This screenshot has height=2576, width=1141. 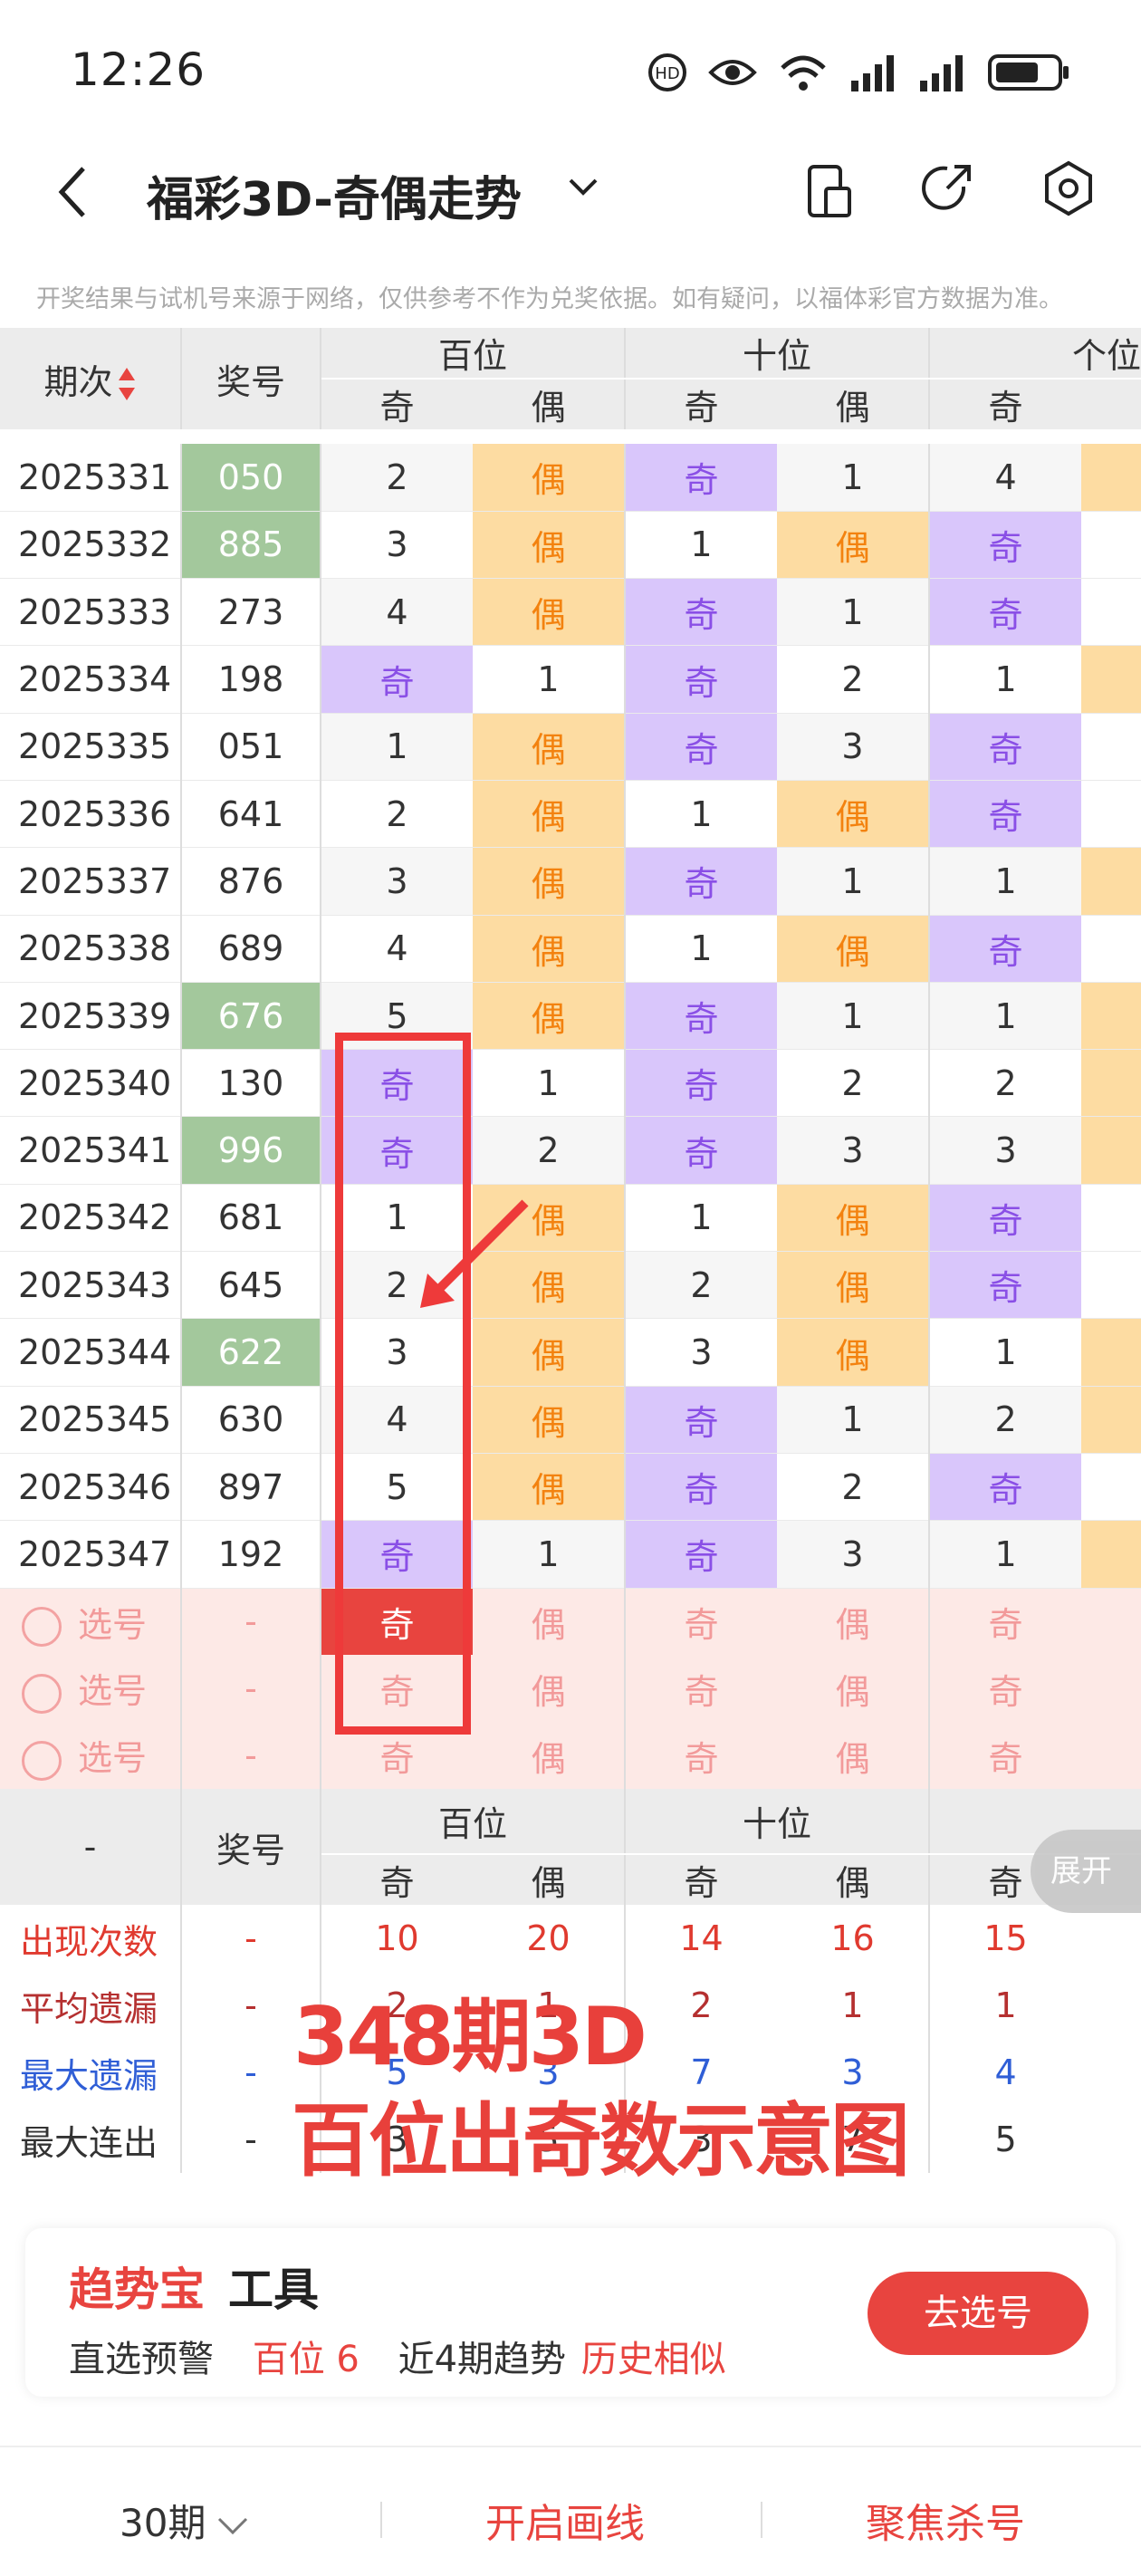 What do you see at coordinates (91, 1218) in the screenshot?
I see `period-cell: 2025342` at bounding box center [91, 1218].